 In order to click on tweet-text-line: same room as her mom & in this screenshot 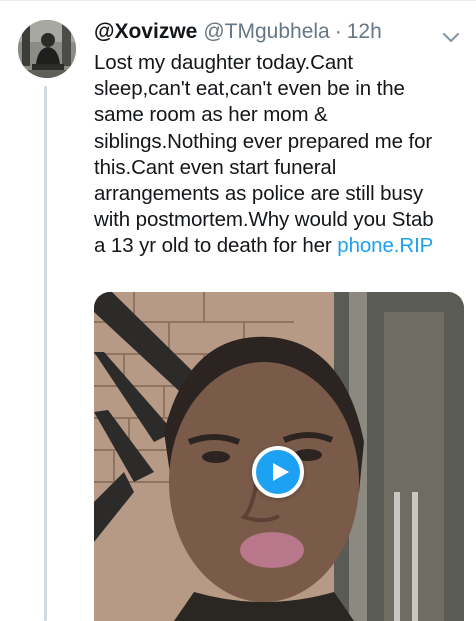, I will do `click(211, 115)`.